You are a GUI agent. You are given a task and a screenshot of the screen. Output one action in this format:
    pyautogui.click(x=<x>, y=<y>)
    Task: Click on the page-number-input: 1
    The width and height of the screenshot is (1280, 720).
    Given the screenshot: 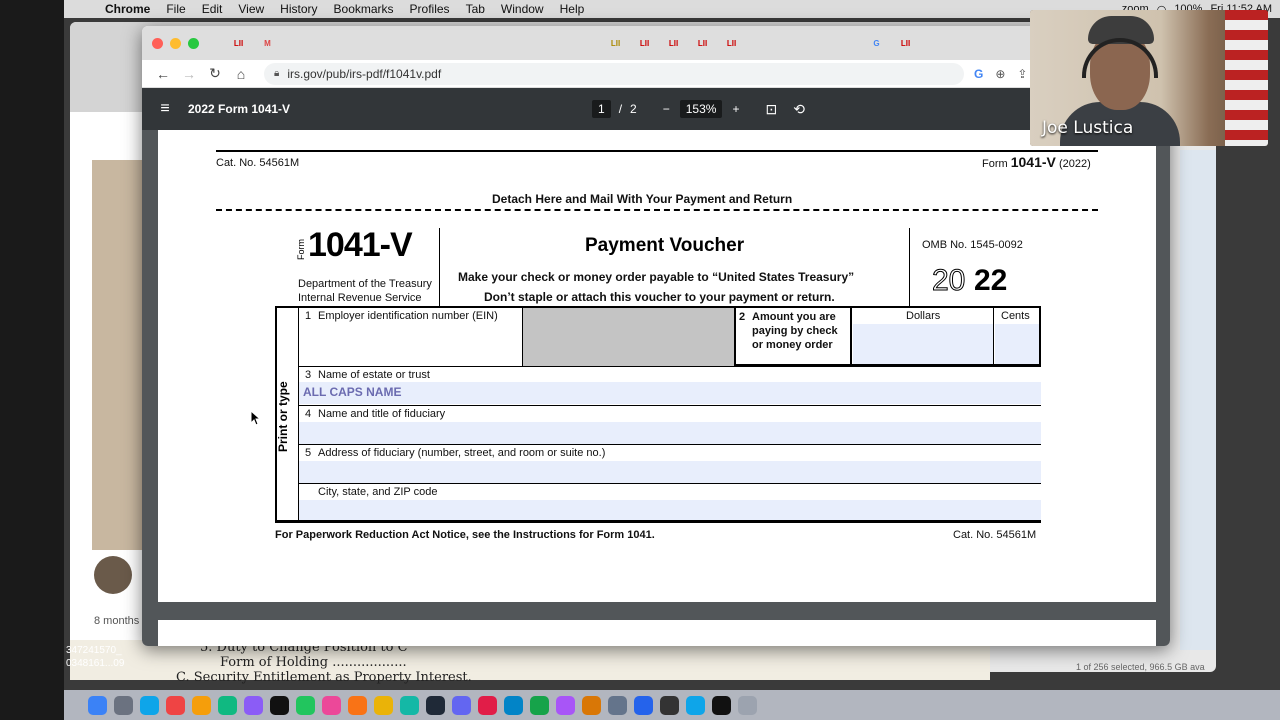 What is the action you would take?
    pyautogui.click(x=601, y=109)
    